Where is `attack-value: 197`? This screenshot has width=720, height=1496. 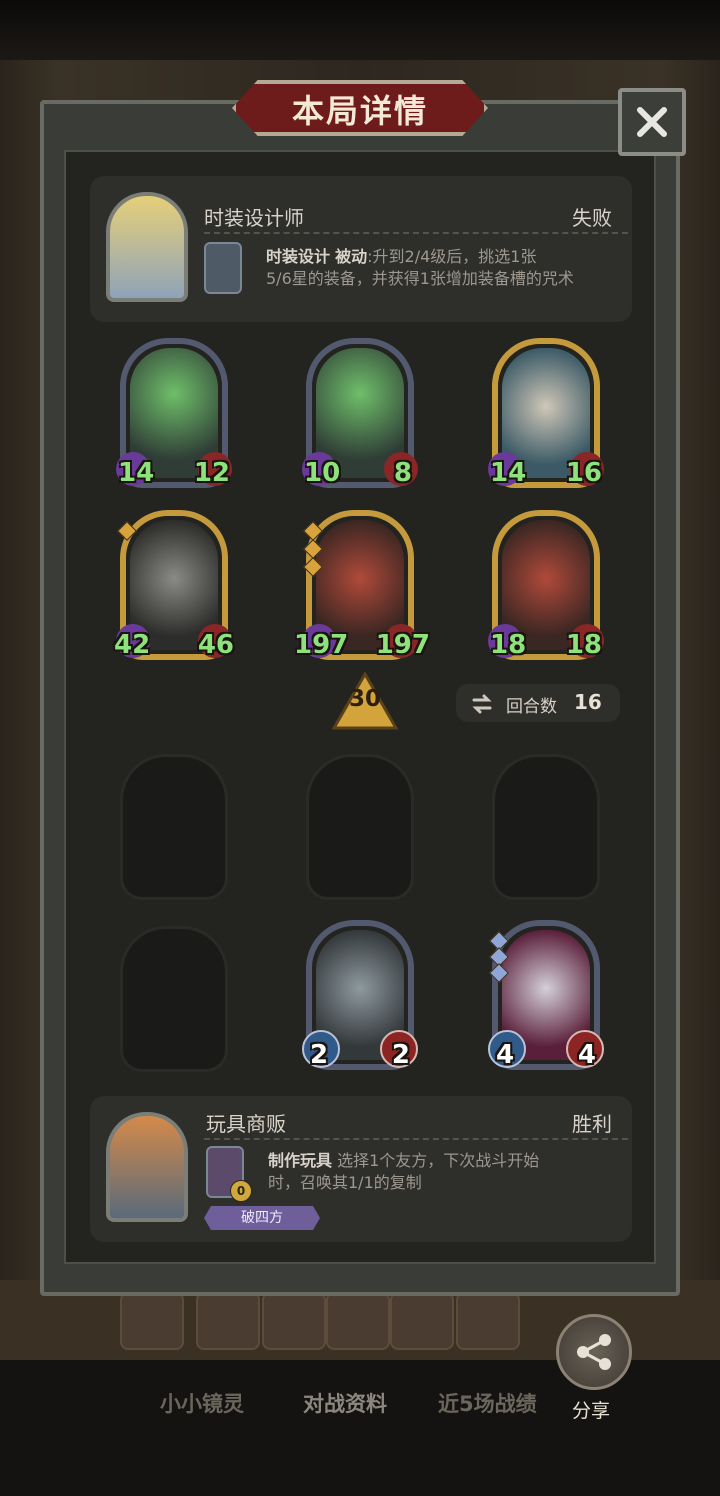
attack-value: 197 is located at coordinates (321, 645).